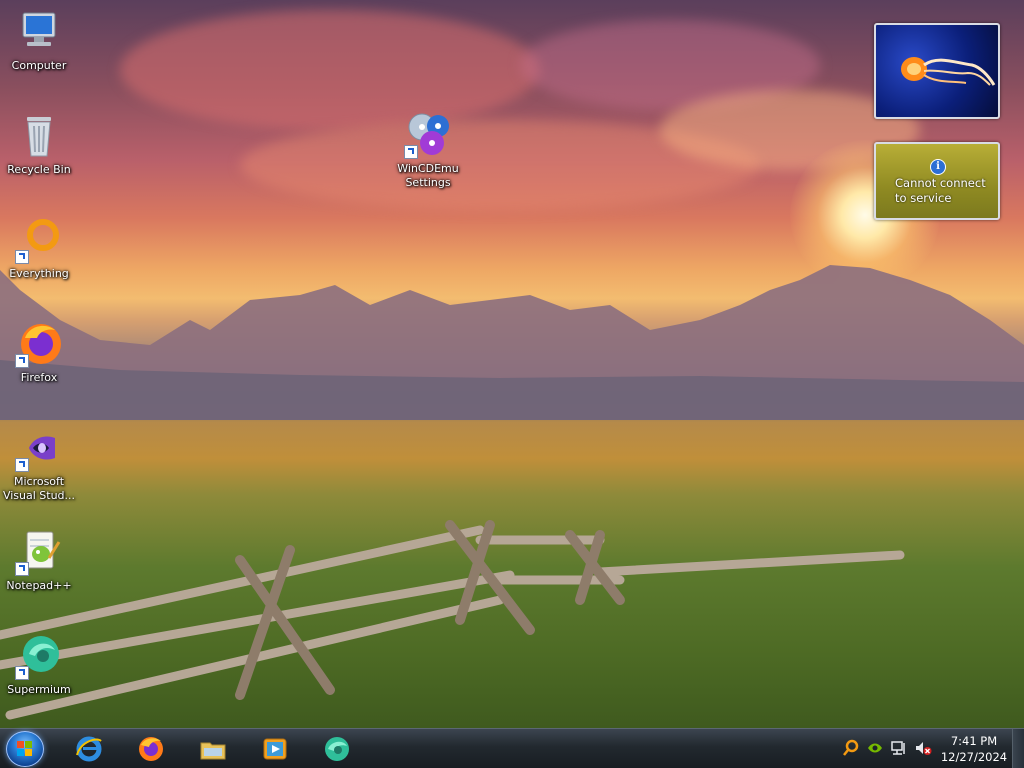  I want to click on search-magnifier-tray-icon, so click(851, 748).